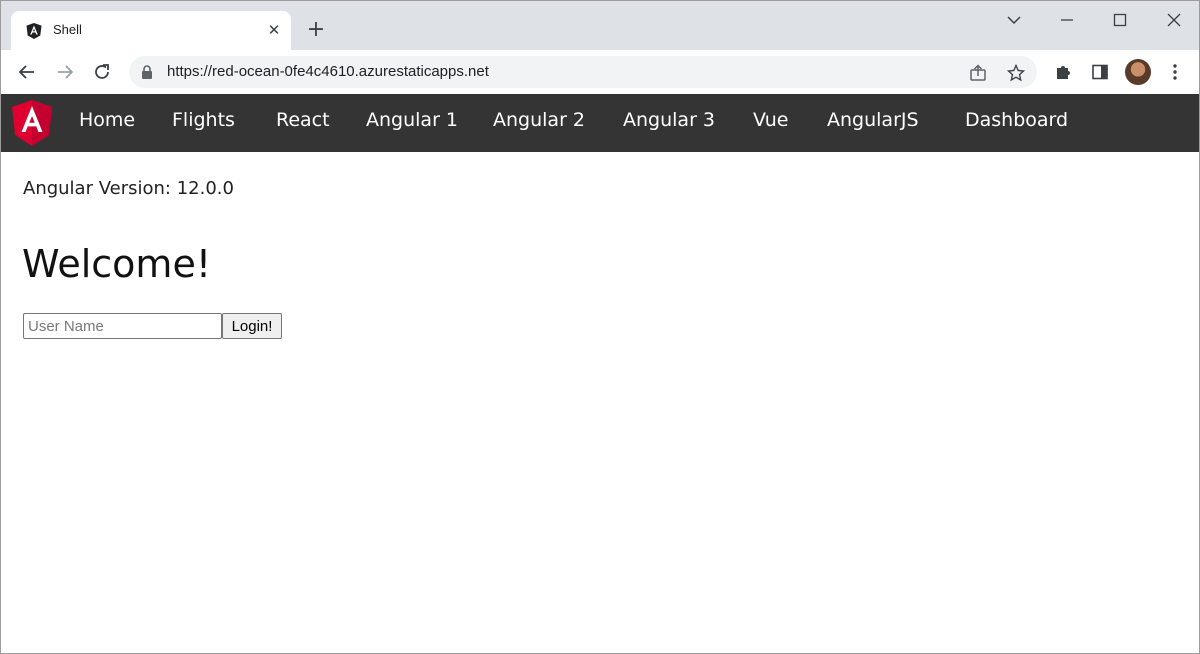  I want to click on forward-arrow-icon, so click(65, 72).